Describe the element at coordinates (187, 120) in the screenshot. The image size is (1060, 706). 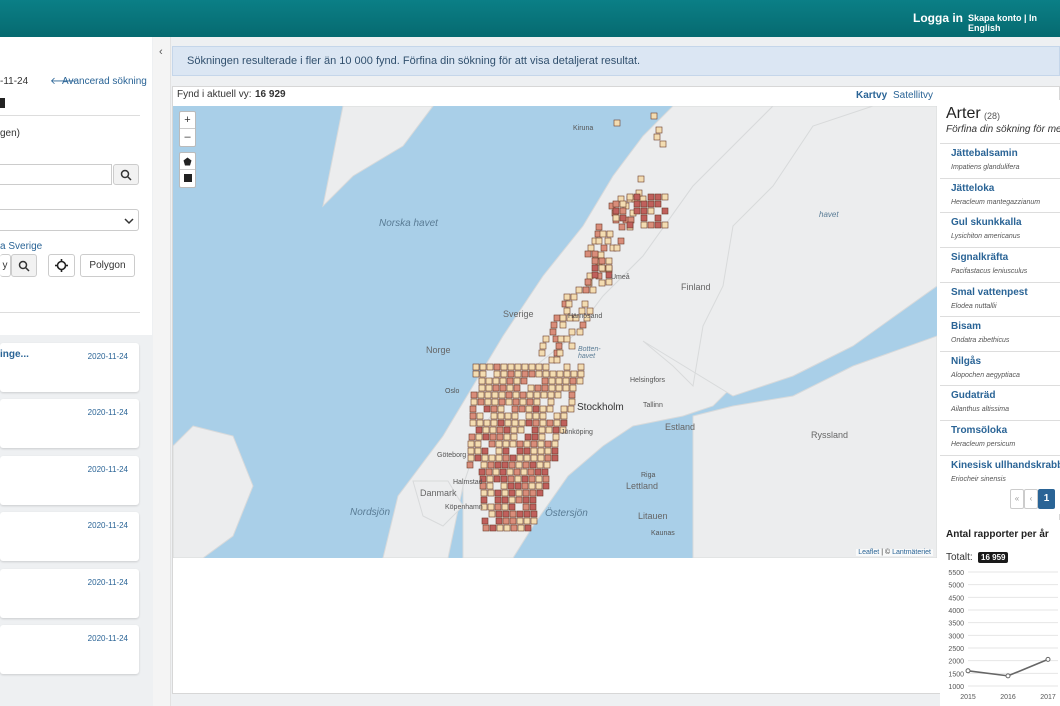
I see `zoom-in-button: +` at that location.